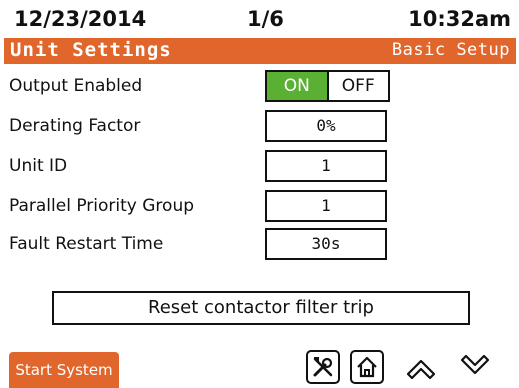 The height and width of the screenshot is (388, 519). I want to click on status-bar: 12/23/2014 1/6 10:32am, so click(259, 19).